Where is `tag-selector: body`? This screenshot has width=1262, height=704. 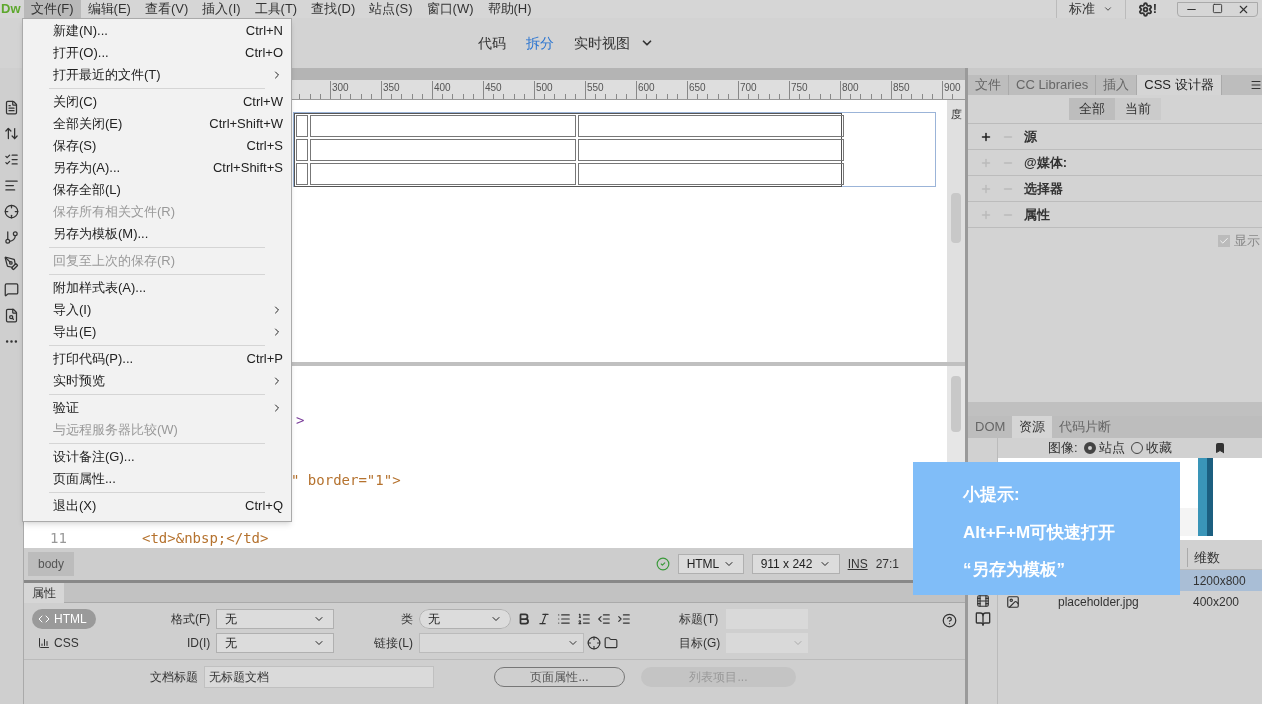 tag-selector: body is located at coordinates (51, 564).